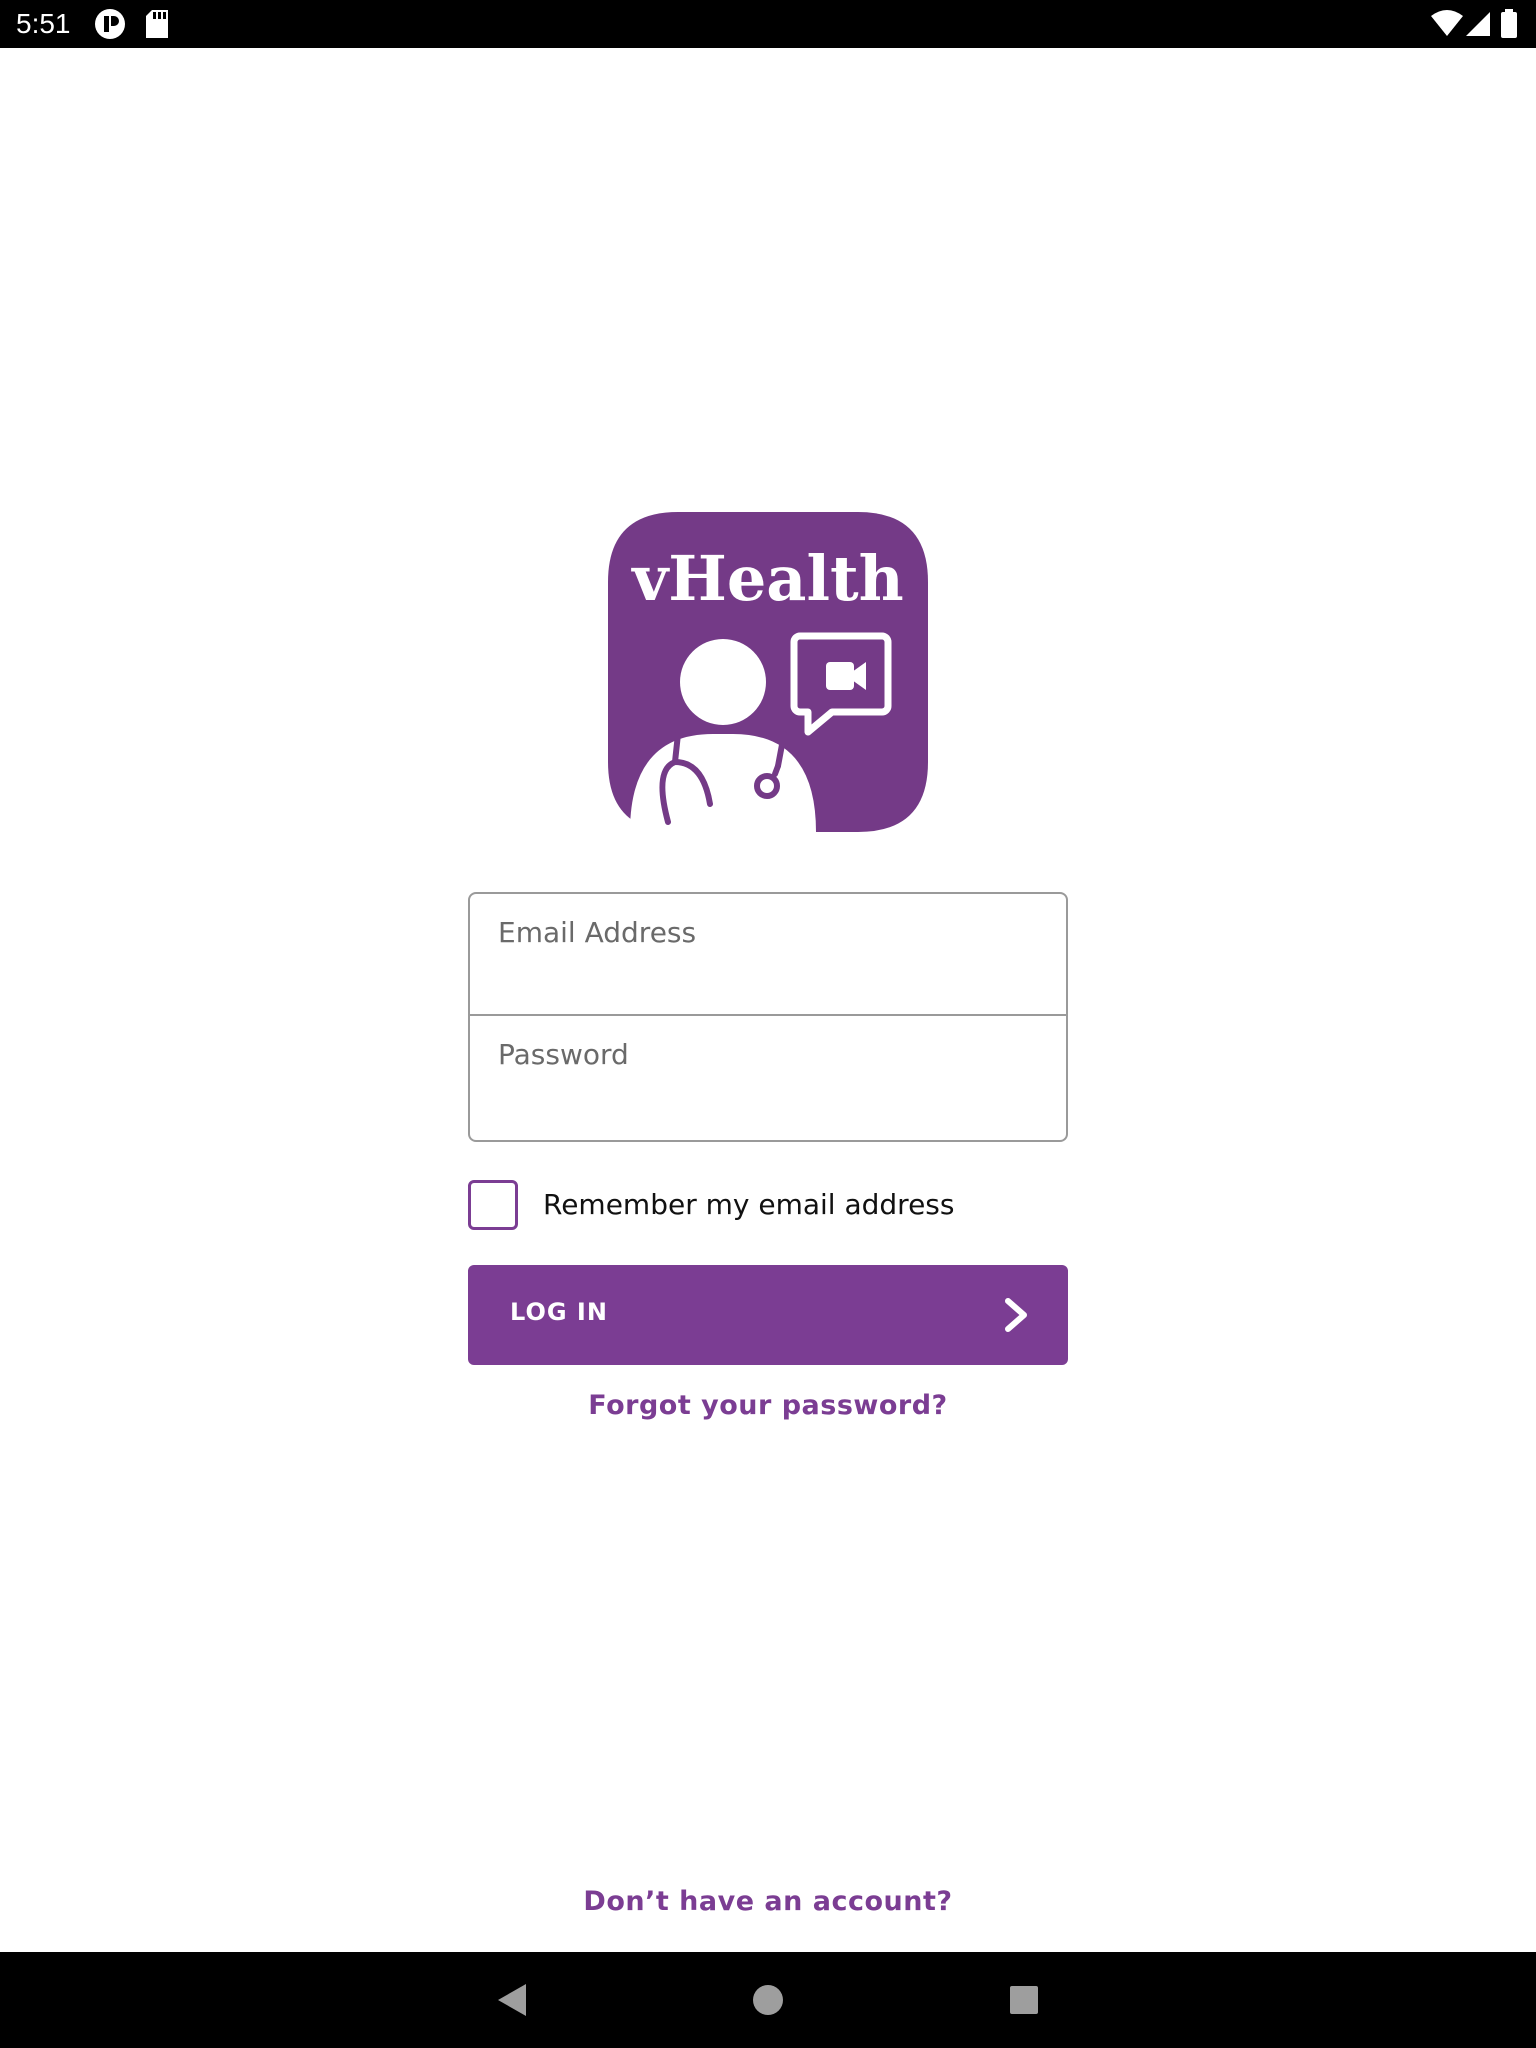 The width and height of the screenshot is (1536, 2048). I want to click on remember-email-checkbox, so click(493, 1205).